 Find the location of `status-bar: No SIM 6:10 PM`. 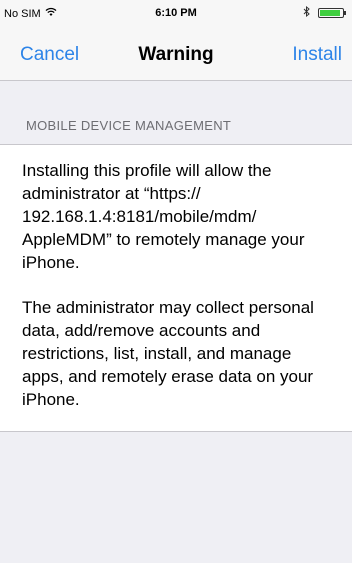

status-bar: No SIM 6:10 PM is located at coordinates (176, 14).